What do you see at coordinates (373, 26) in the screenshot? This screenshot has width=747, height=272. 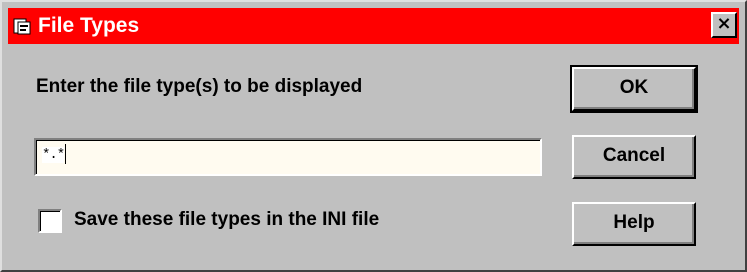 I see `title-bar: File Types ×` at bounding box center [373, 26].